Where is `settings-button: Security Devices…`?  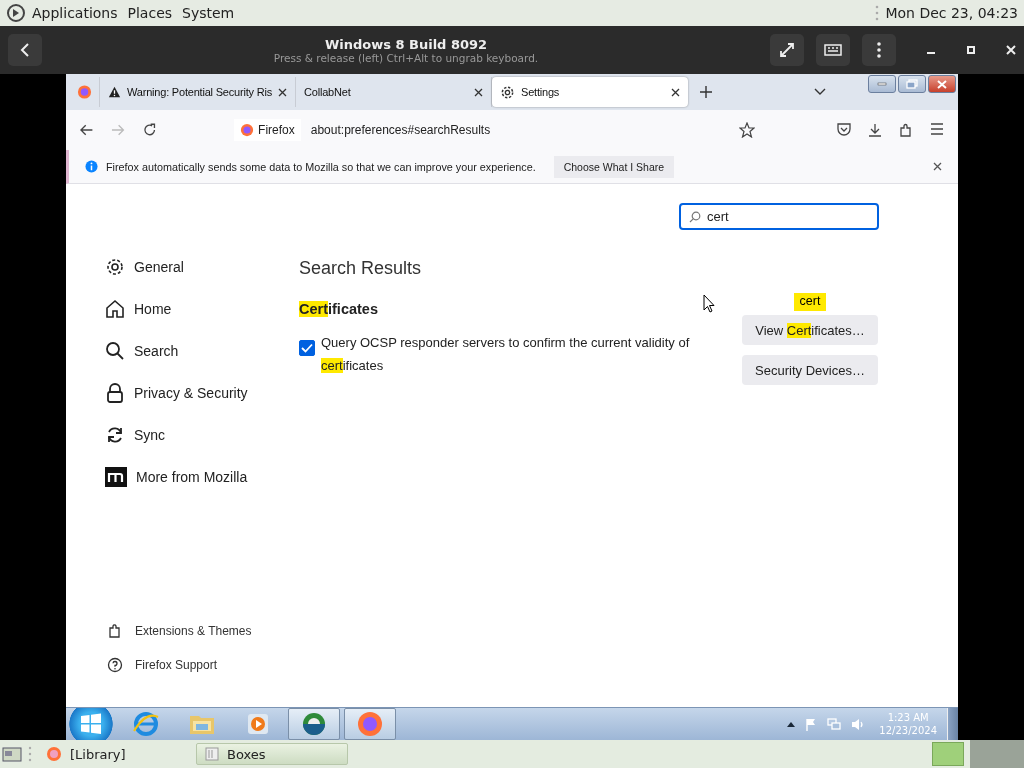
settings-button: Security Devices… is located at coordinates (810, 370).